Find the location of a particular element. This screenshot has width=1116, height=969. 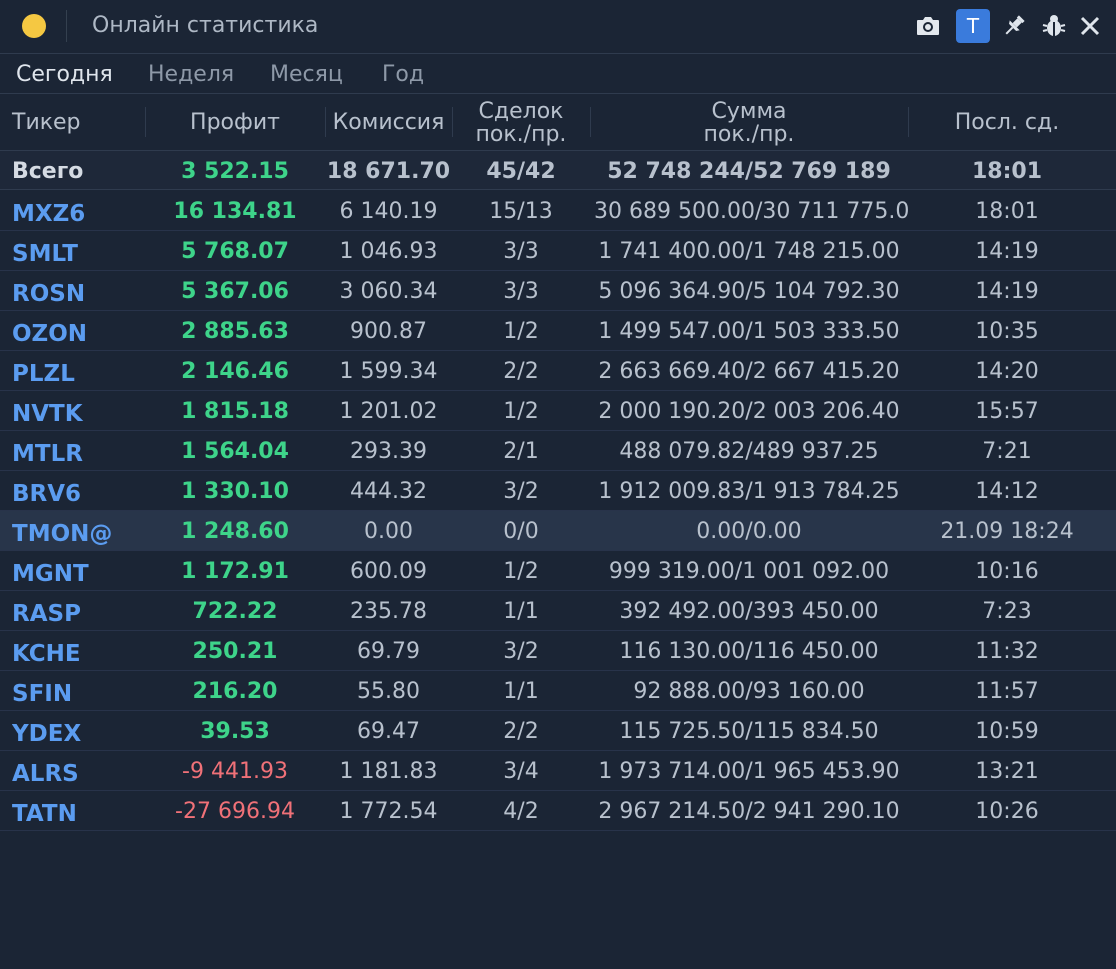

sum-cell: 2 000 190.20/2 003 206.40 is located at coordinates (749, 411).